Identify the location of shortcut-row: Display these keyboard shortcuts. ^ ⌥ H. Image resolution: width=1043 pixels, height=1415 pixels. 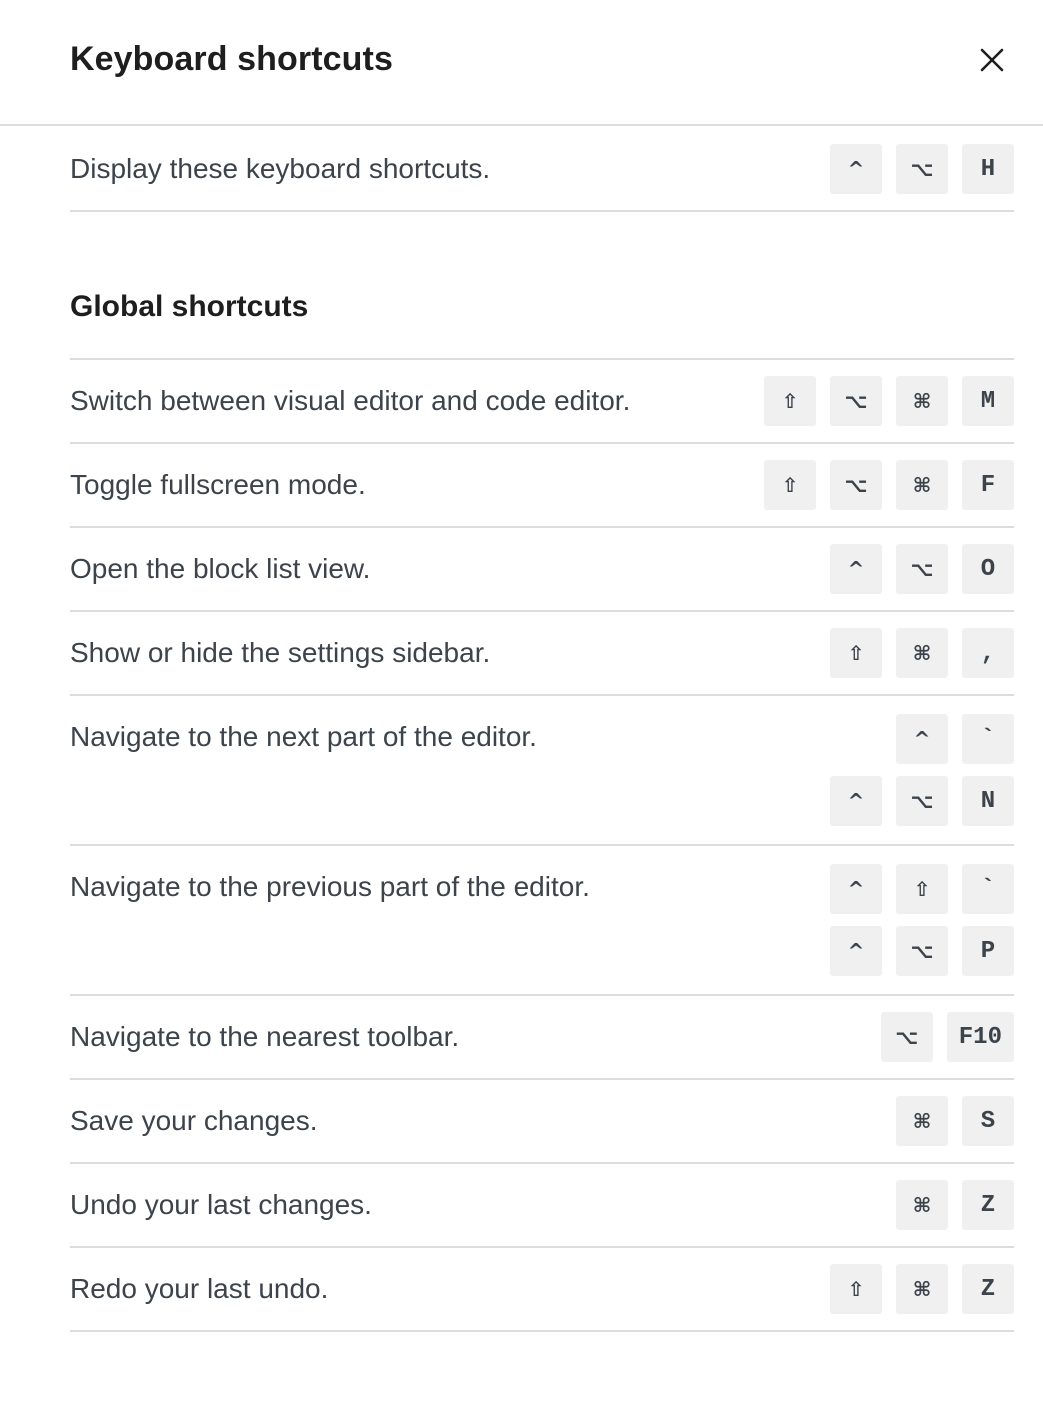
(542, 170).